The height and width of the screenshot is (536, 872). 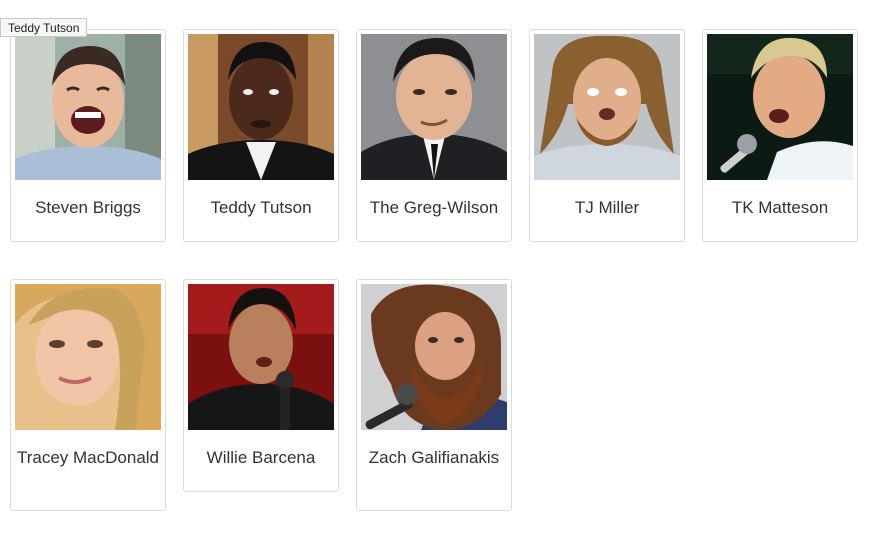 I want to click on comedian-name: Tracey MacDonald, so click(x=88, y=457).